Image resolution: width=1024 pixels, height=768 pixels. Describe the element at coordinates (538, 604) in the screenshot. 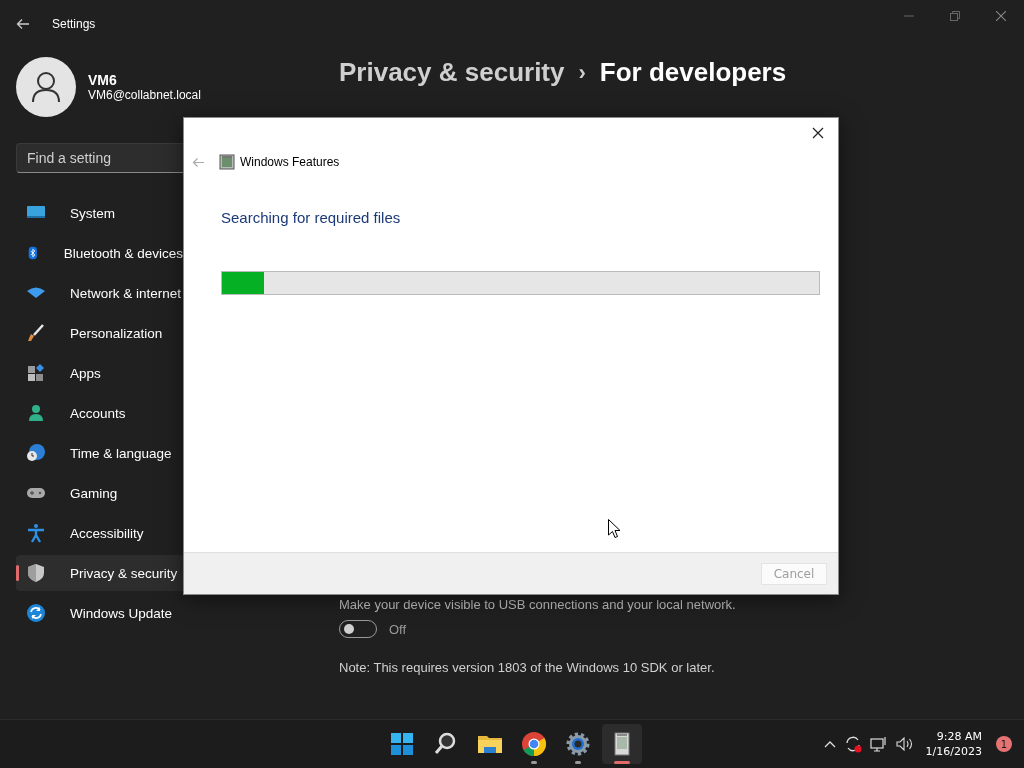

I see `setting-description: Make your device visible to USB connections and your local network.` at that location.